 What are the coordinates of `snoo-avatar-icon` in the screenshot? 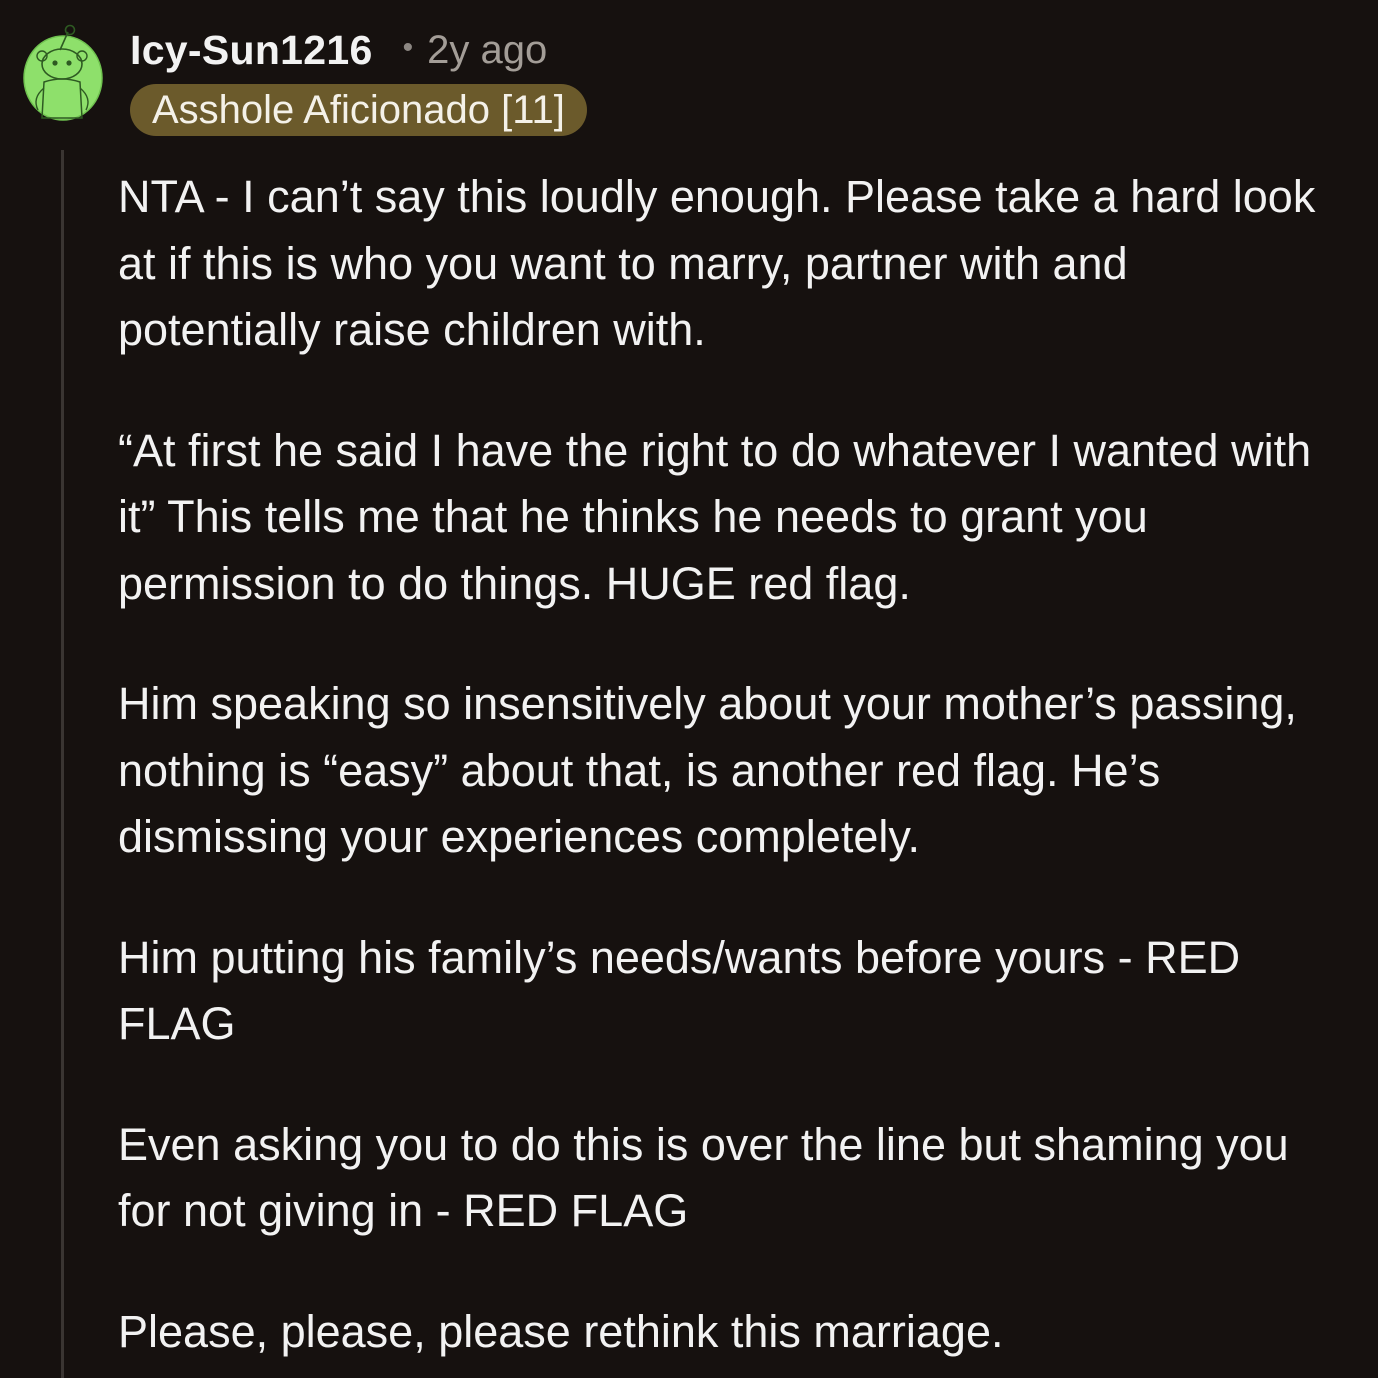 It's located at (63, 72).